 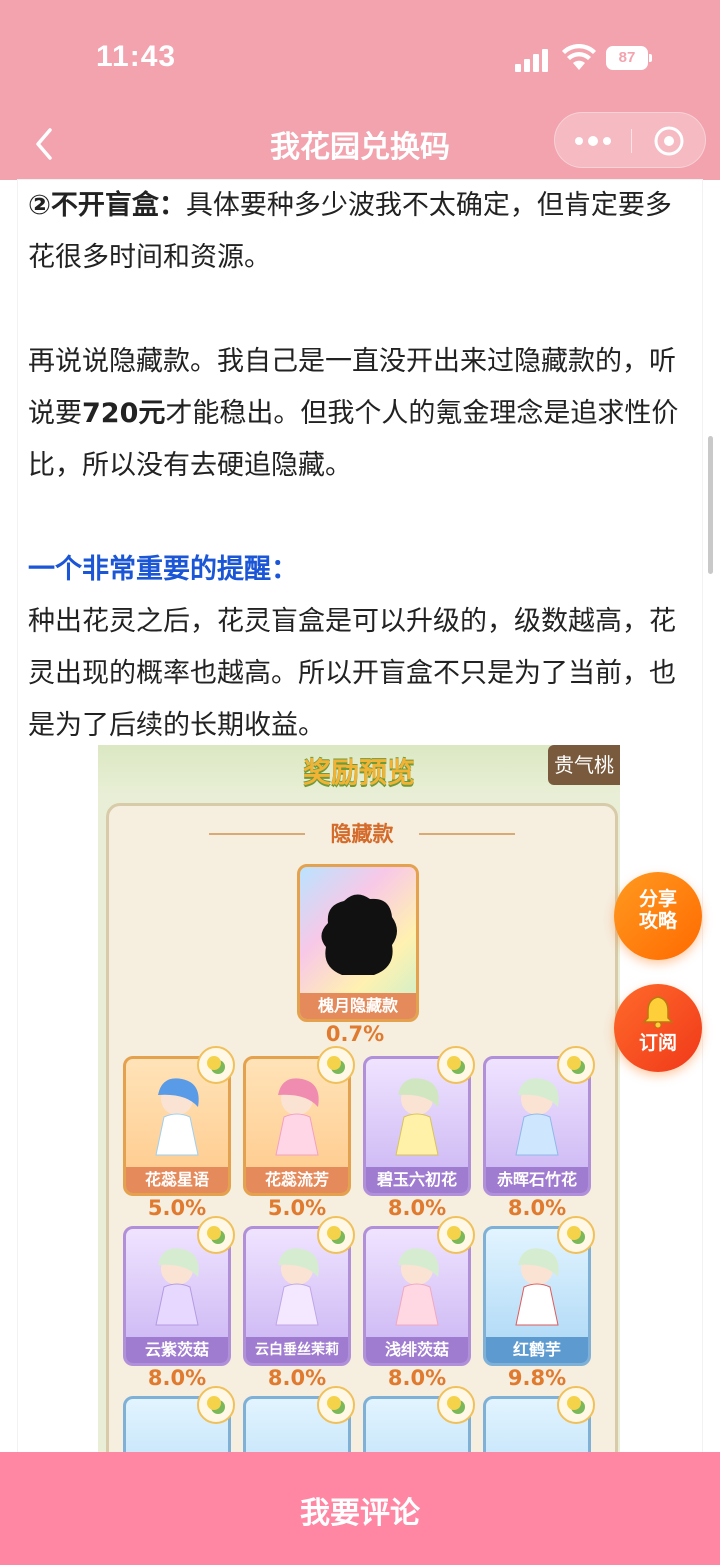 What do you see at coordinates (360, 145) in the screenshot?
I see `nav-bar: 我花园兑换码` at bounding box center [360, 145].